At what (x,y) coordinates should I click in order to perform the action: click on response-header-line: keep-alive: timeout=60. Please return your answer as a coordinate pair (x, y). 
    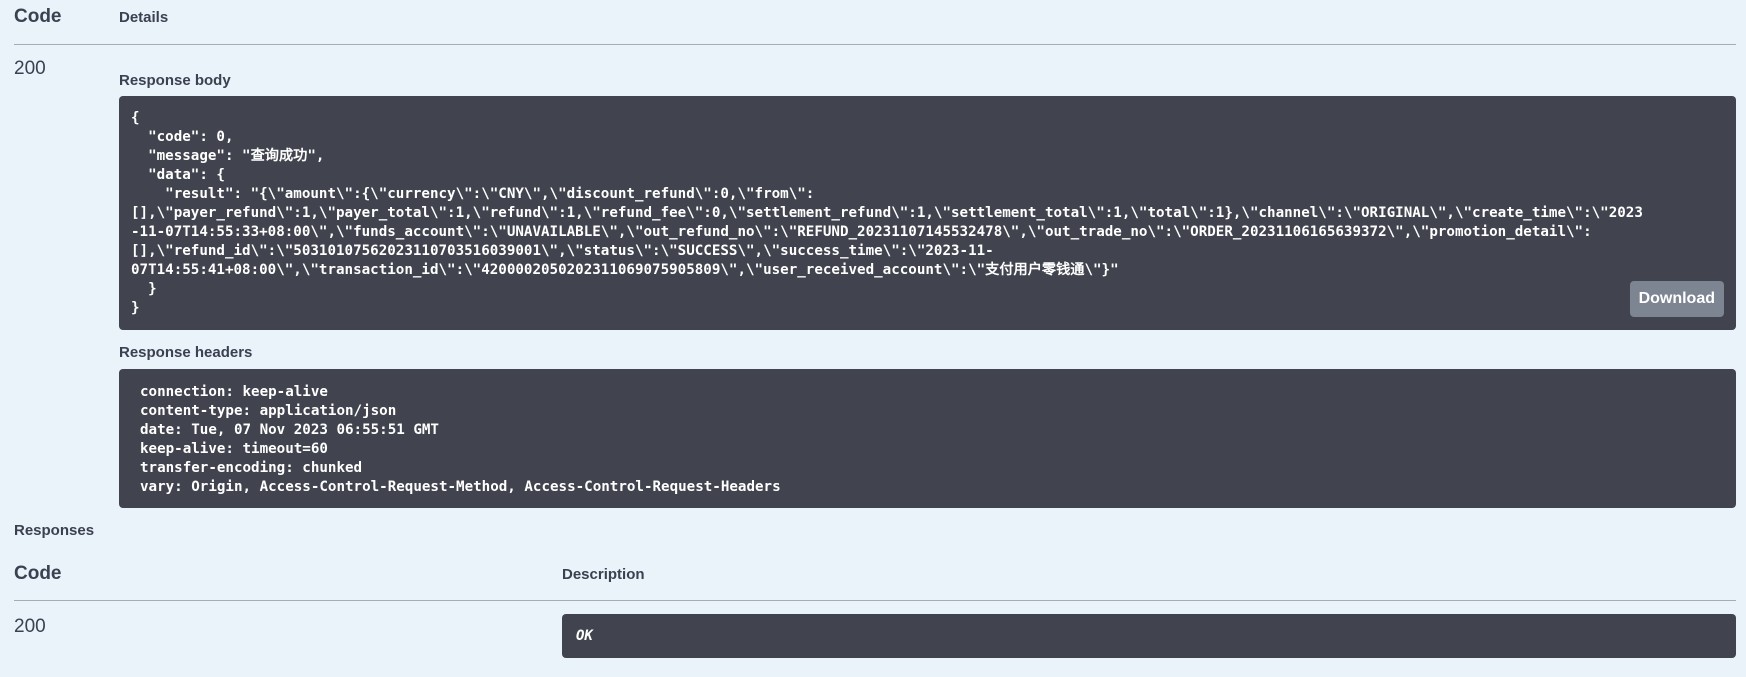
    Looking at the image, I should click on (234, 449).